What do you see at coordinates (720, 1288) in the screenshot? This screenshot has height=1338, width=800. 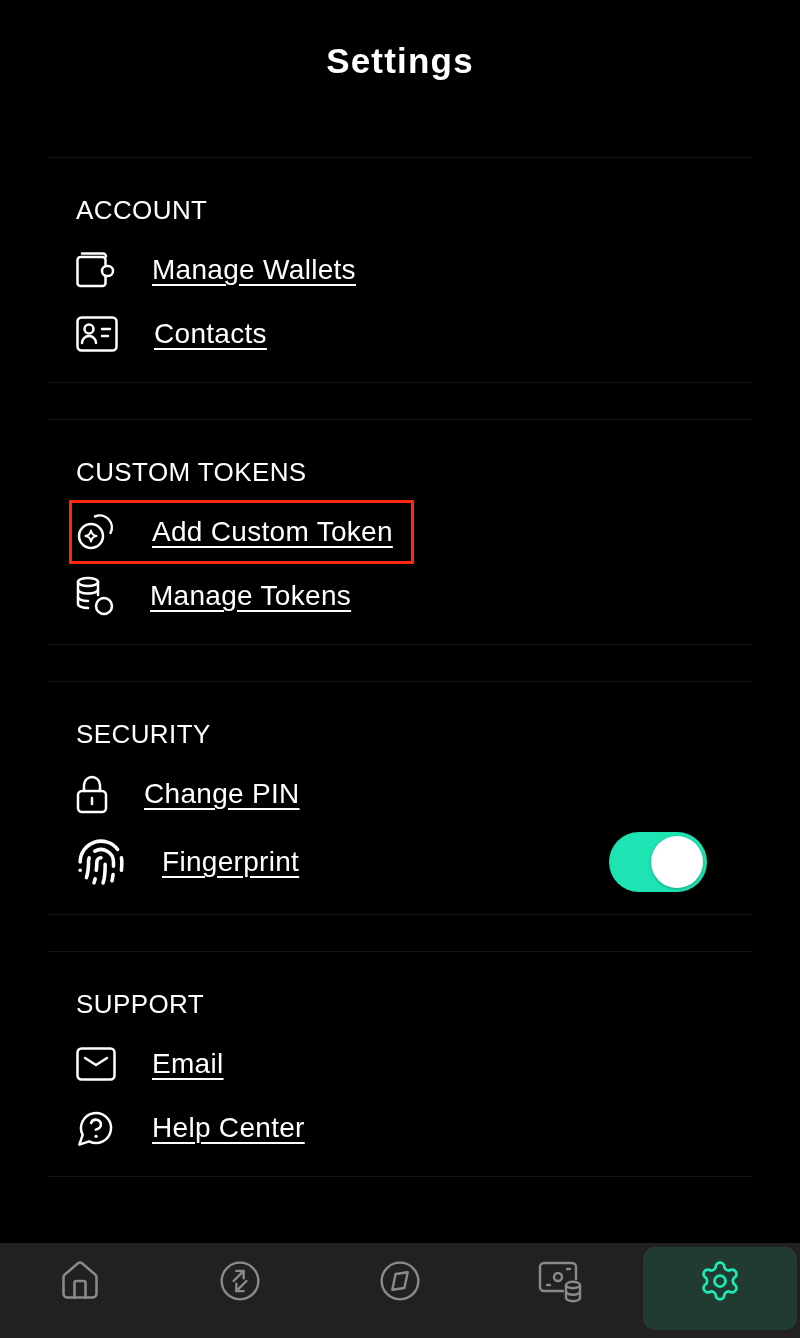 I see `settings-tab` at bounding box center [720, 1288].